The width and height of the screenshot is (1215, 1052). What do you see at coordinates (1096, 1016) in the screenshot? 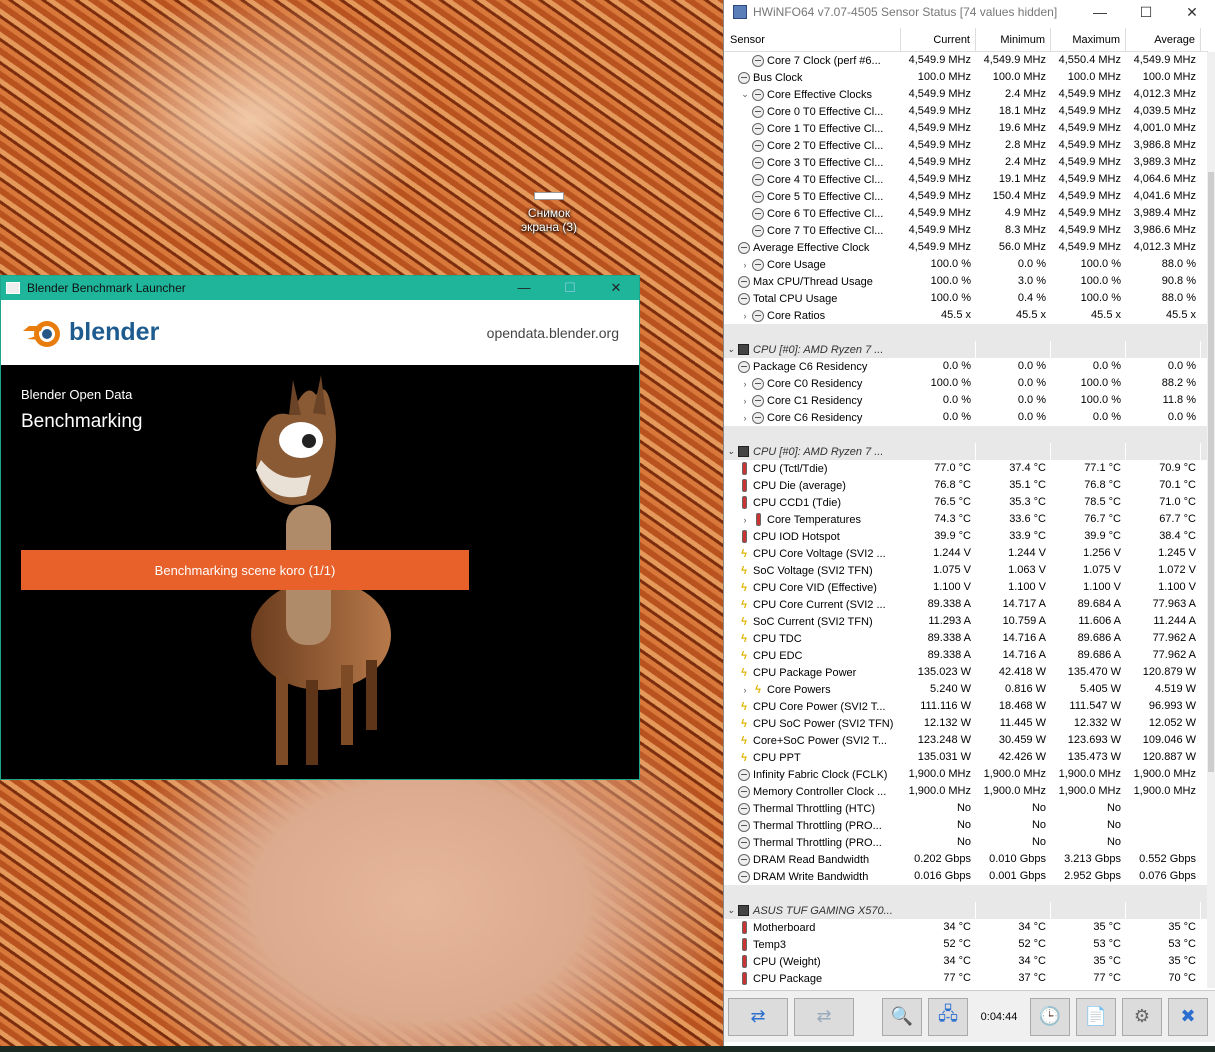
I see `add-report-button: 📄` at bounding box center [1096, 1016].